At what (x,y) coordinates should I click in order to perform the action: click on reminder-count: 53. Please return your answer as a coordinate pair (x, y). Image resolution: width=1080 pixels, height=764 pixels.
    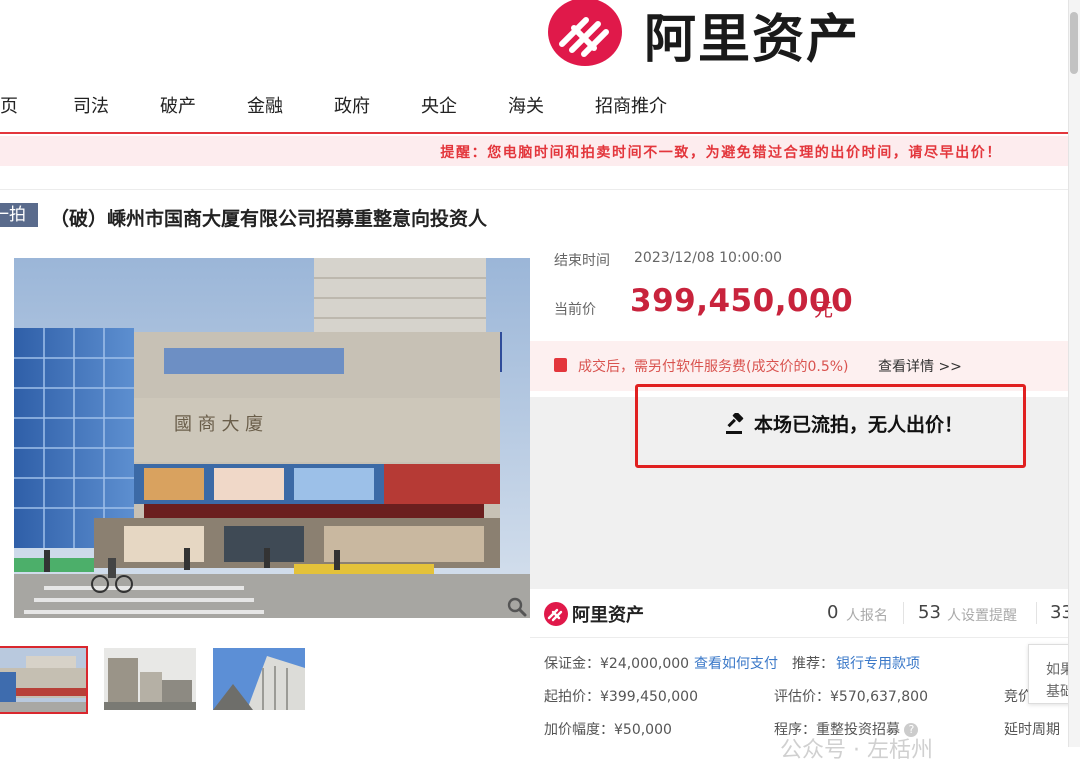
    Looking at the image, I should click on (929, 612).